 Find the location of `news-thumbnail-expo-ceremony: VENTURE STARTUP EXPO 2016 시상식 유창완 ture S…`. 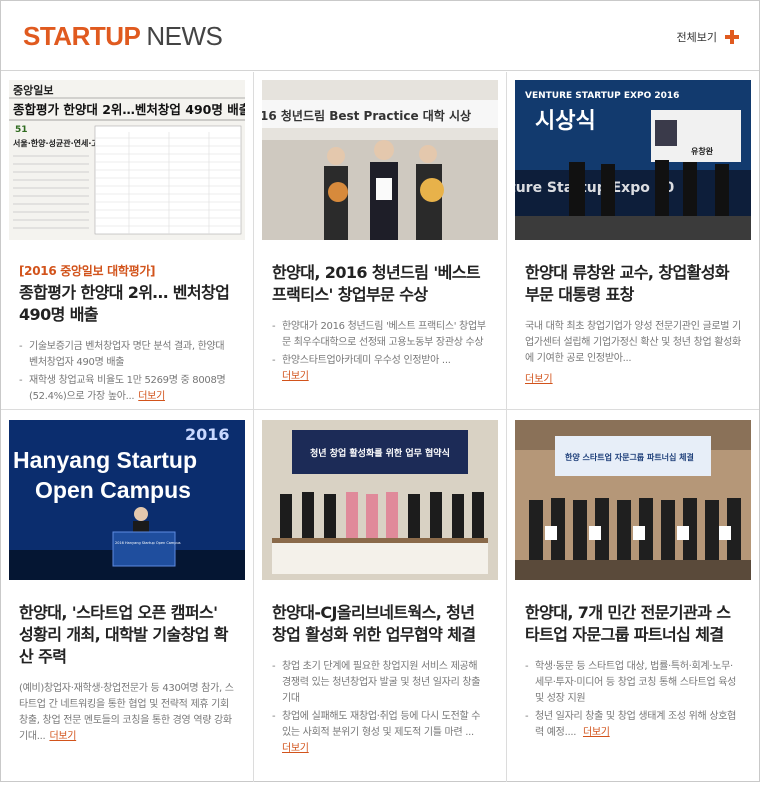

news-thumbnail-expo-ceremony: VENTURE STARTUP EXPO 2016 시상식 유창완 ture S… is located at coordinates (633, 160).